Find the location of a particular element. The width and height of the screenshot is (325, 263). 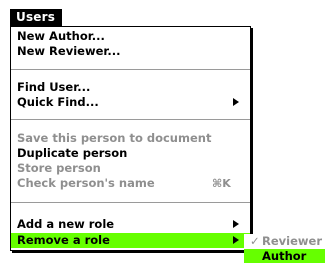

menu-item-label: Remove a role is located at coordinates (63, 240).